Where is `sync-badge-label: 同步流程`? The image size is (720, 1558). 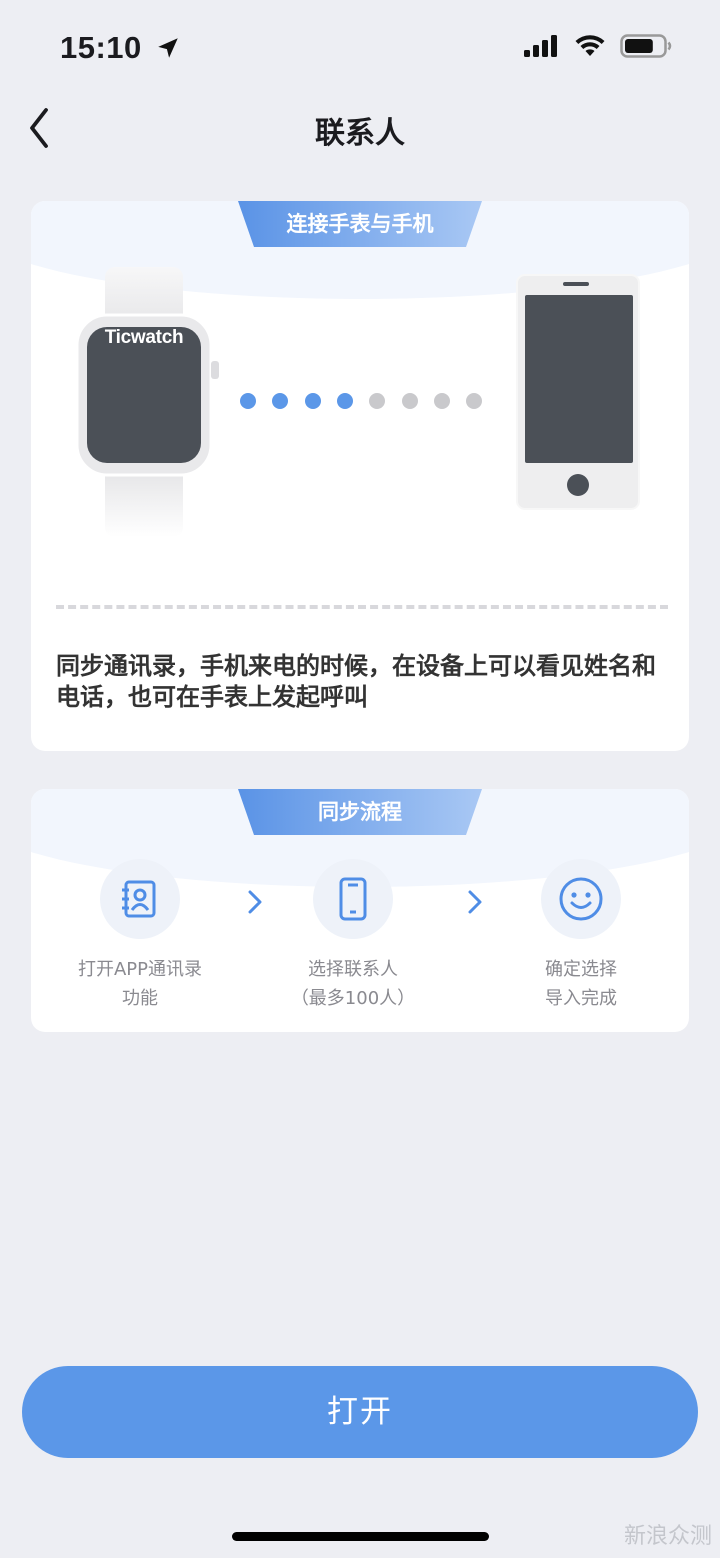
sync-badge-label: 同步流程 is located at coordinates (360, 812).